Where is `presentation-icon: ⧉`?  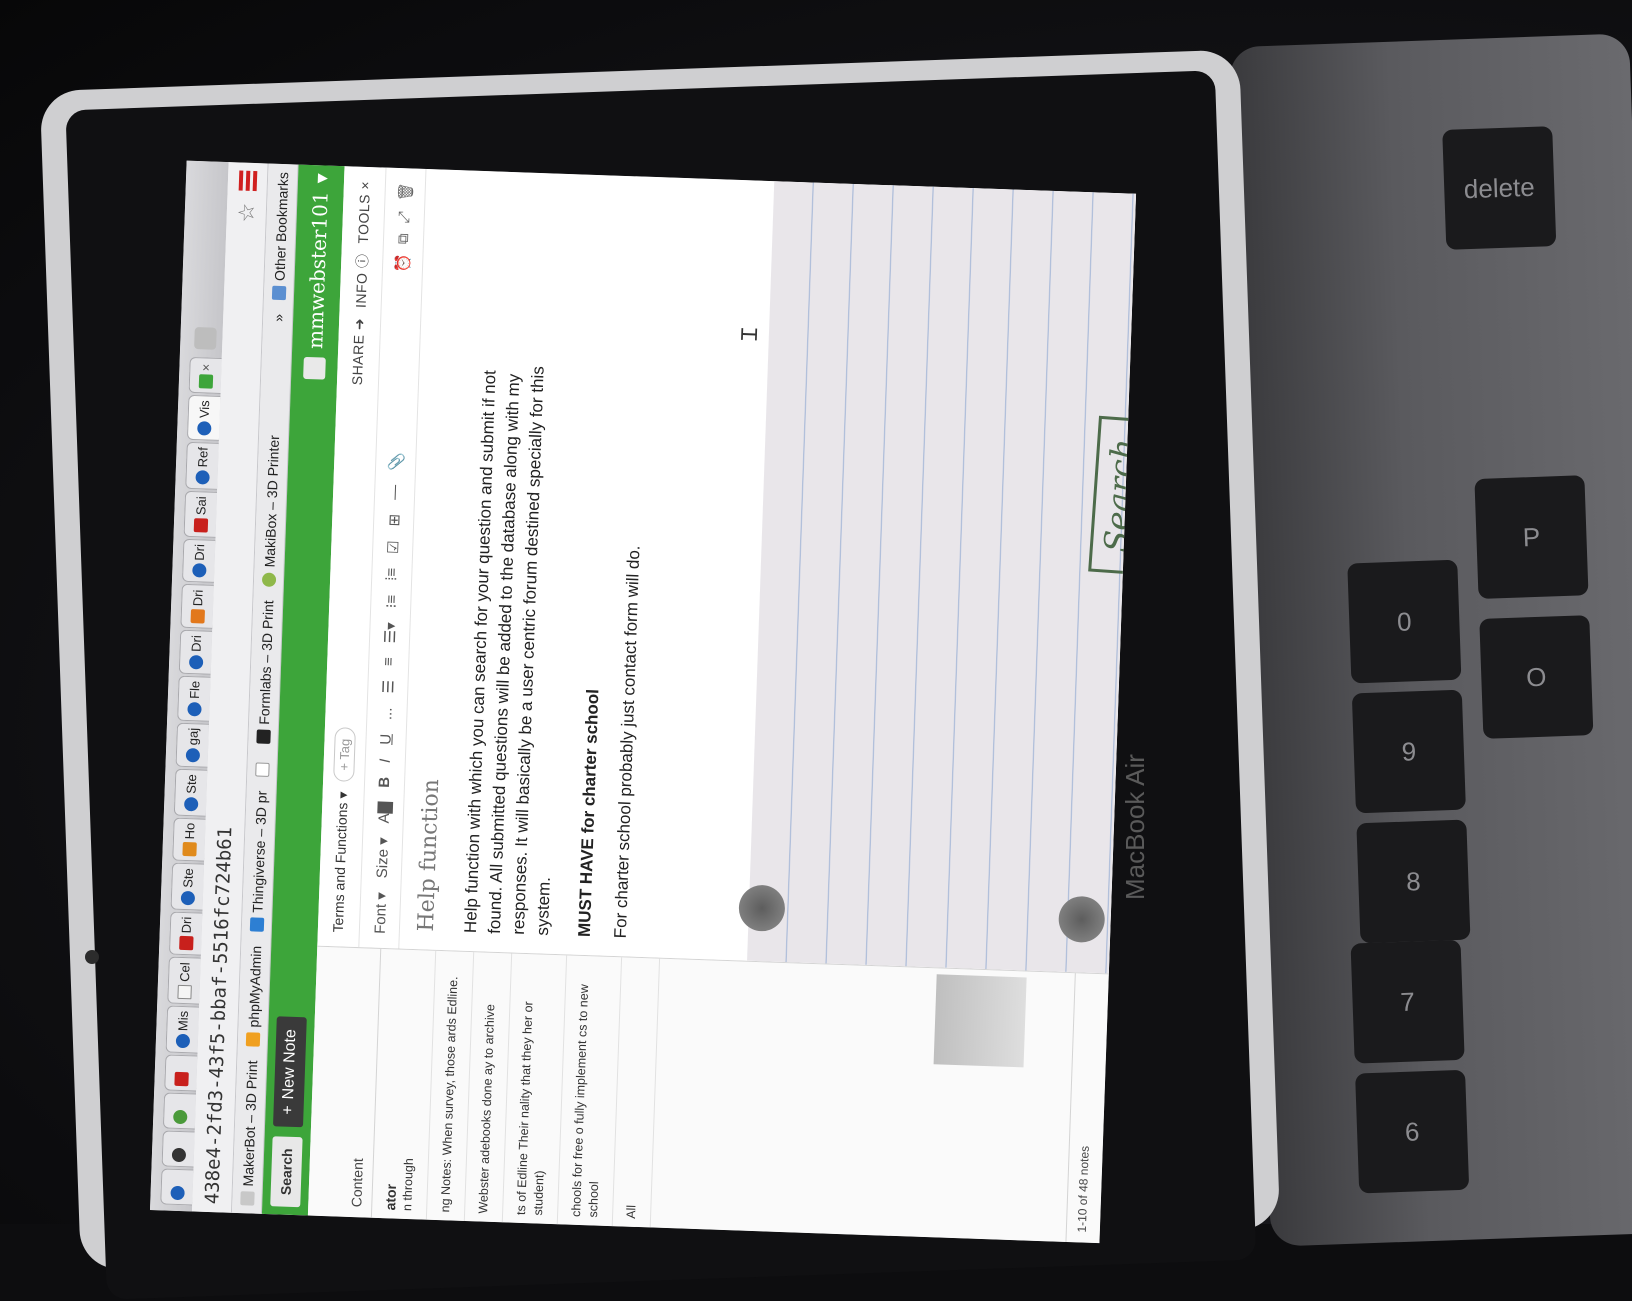 presentation-icon: ⧉ is located at coordinates (403, 238).